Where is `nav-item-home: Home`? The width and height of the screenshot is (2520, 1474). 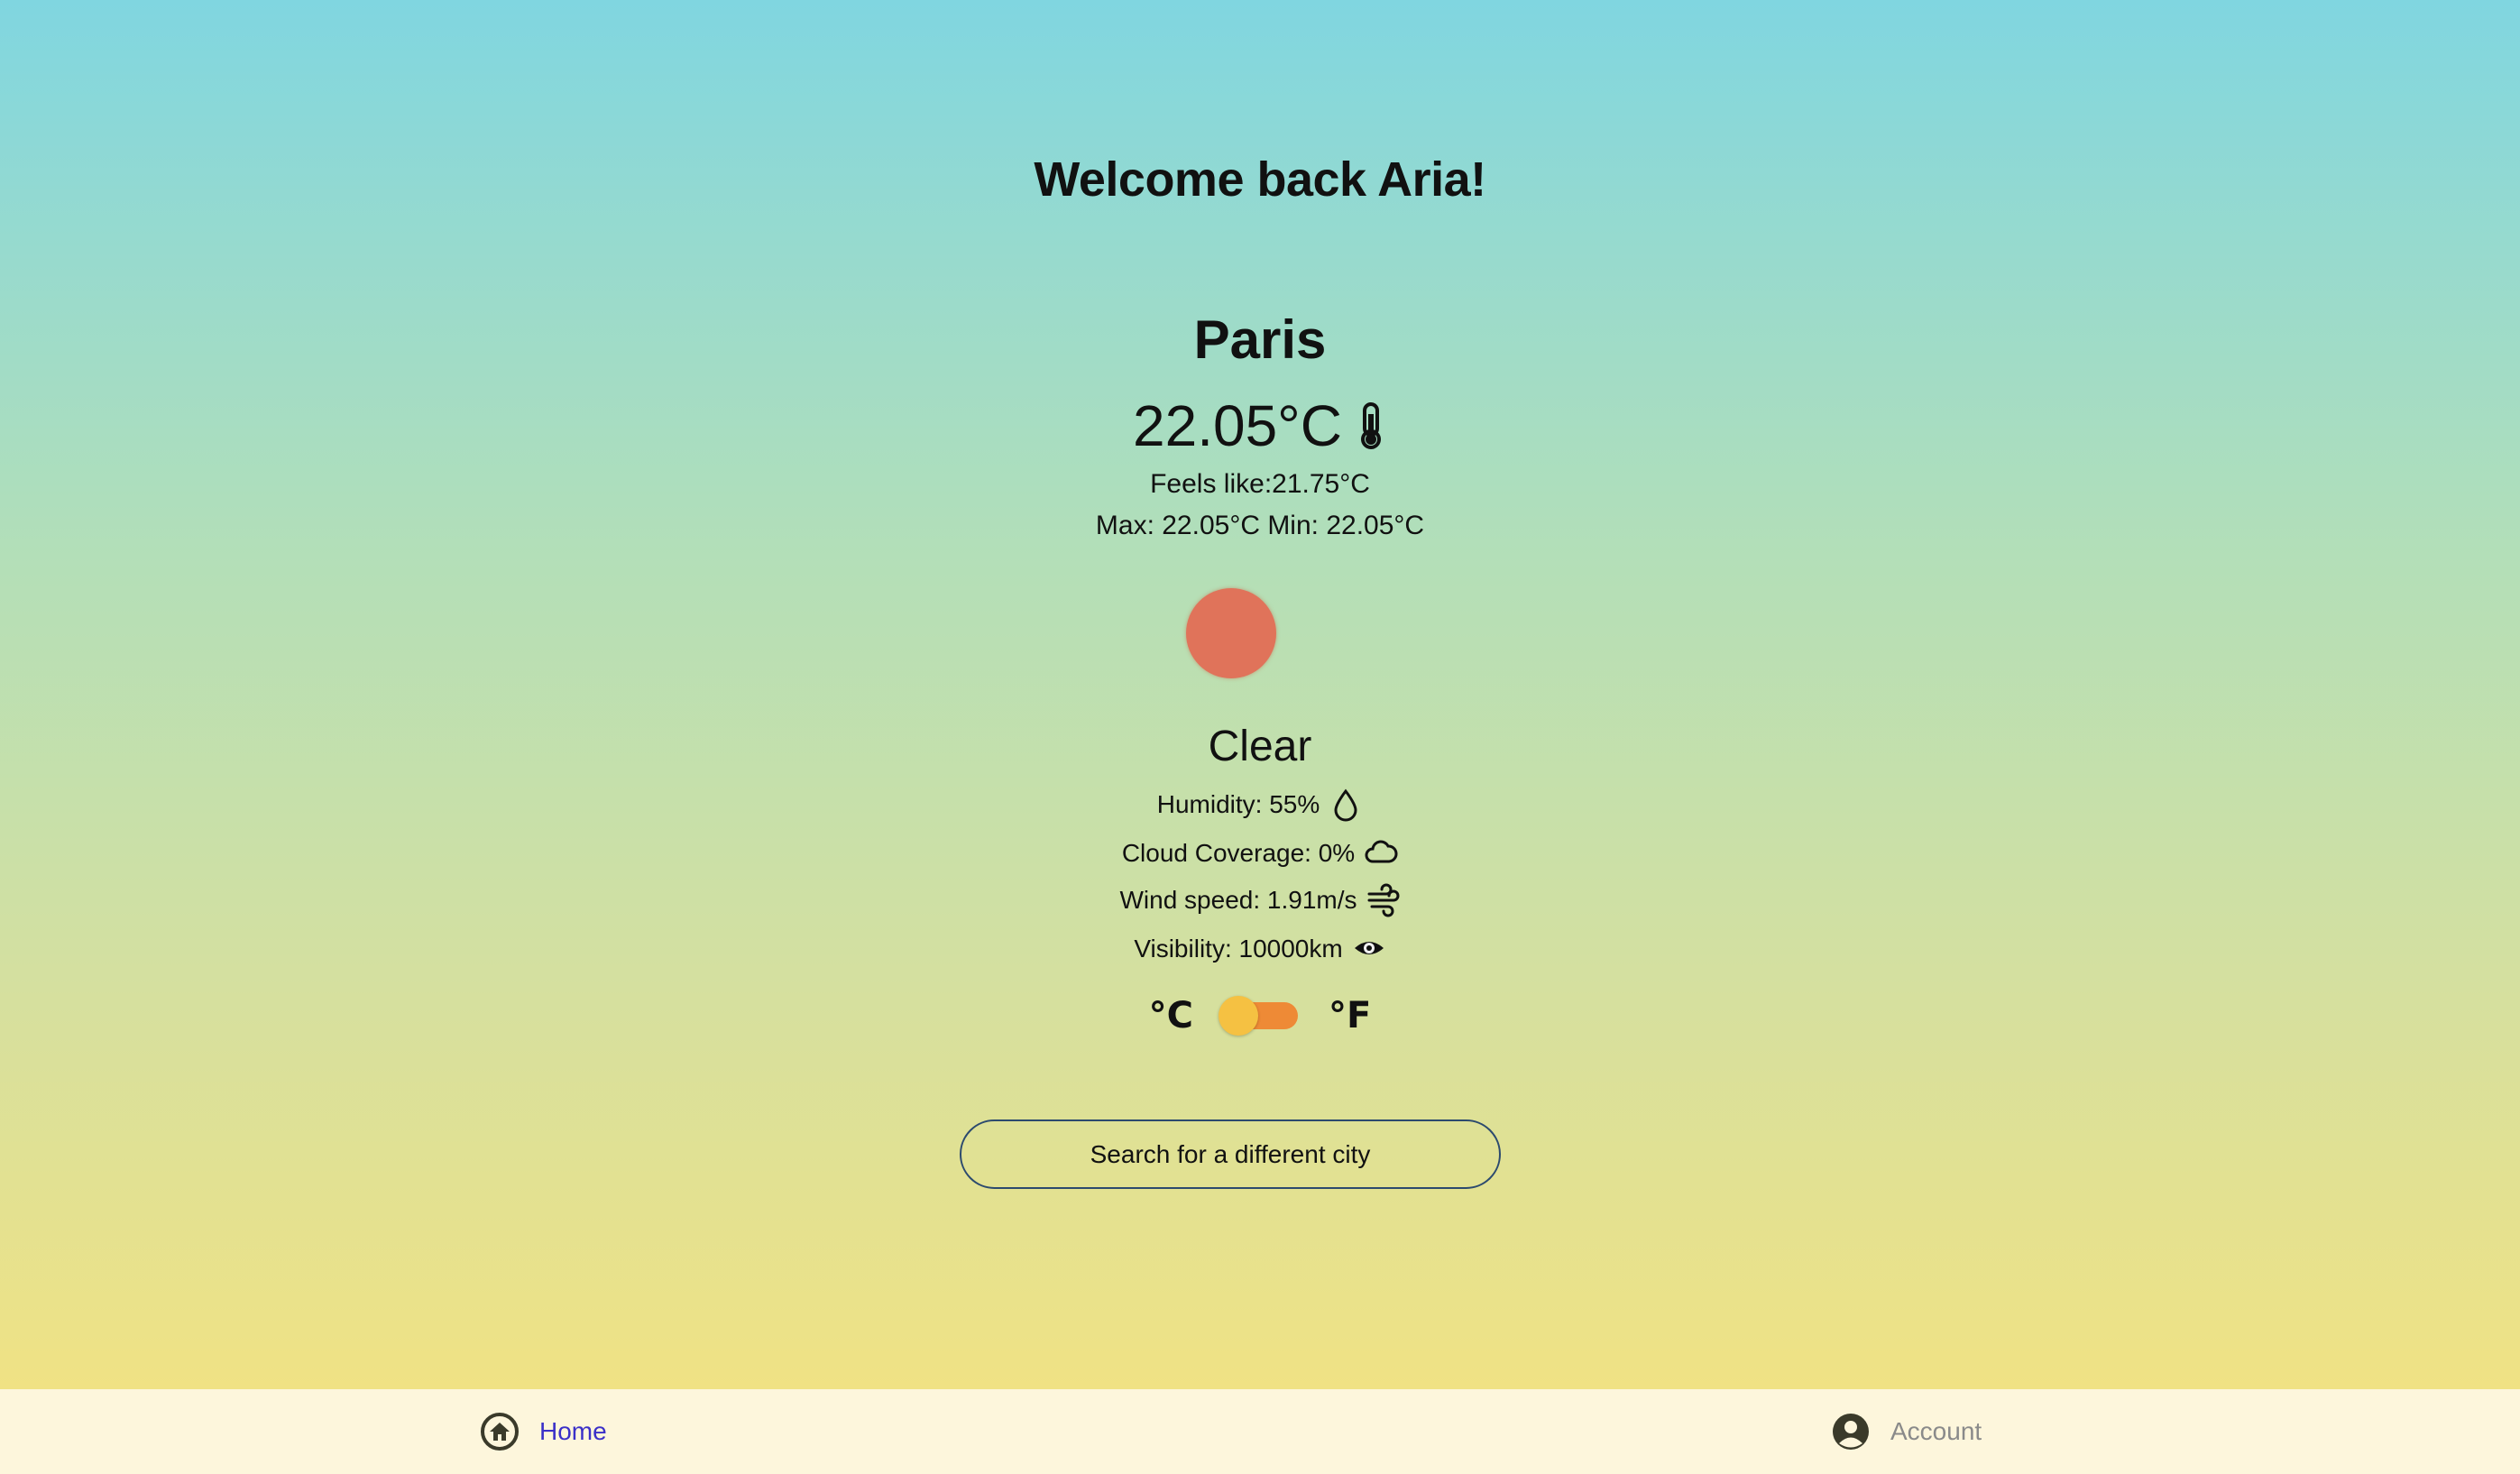 nav-item-home: Home is located at coordinates (543, 1431).